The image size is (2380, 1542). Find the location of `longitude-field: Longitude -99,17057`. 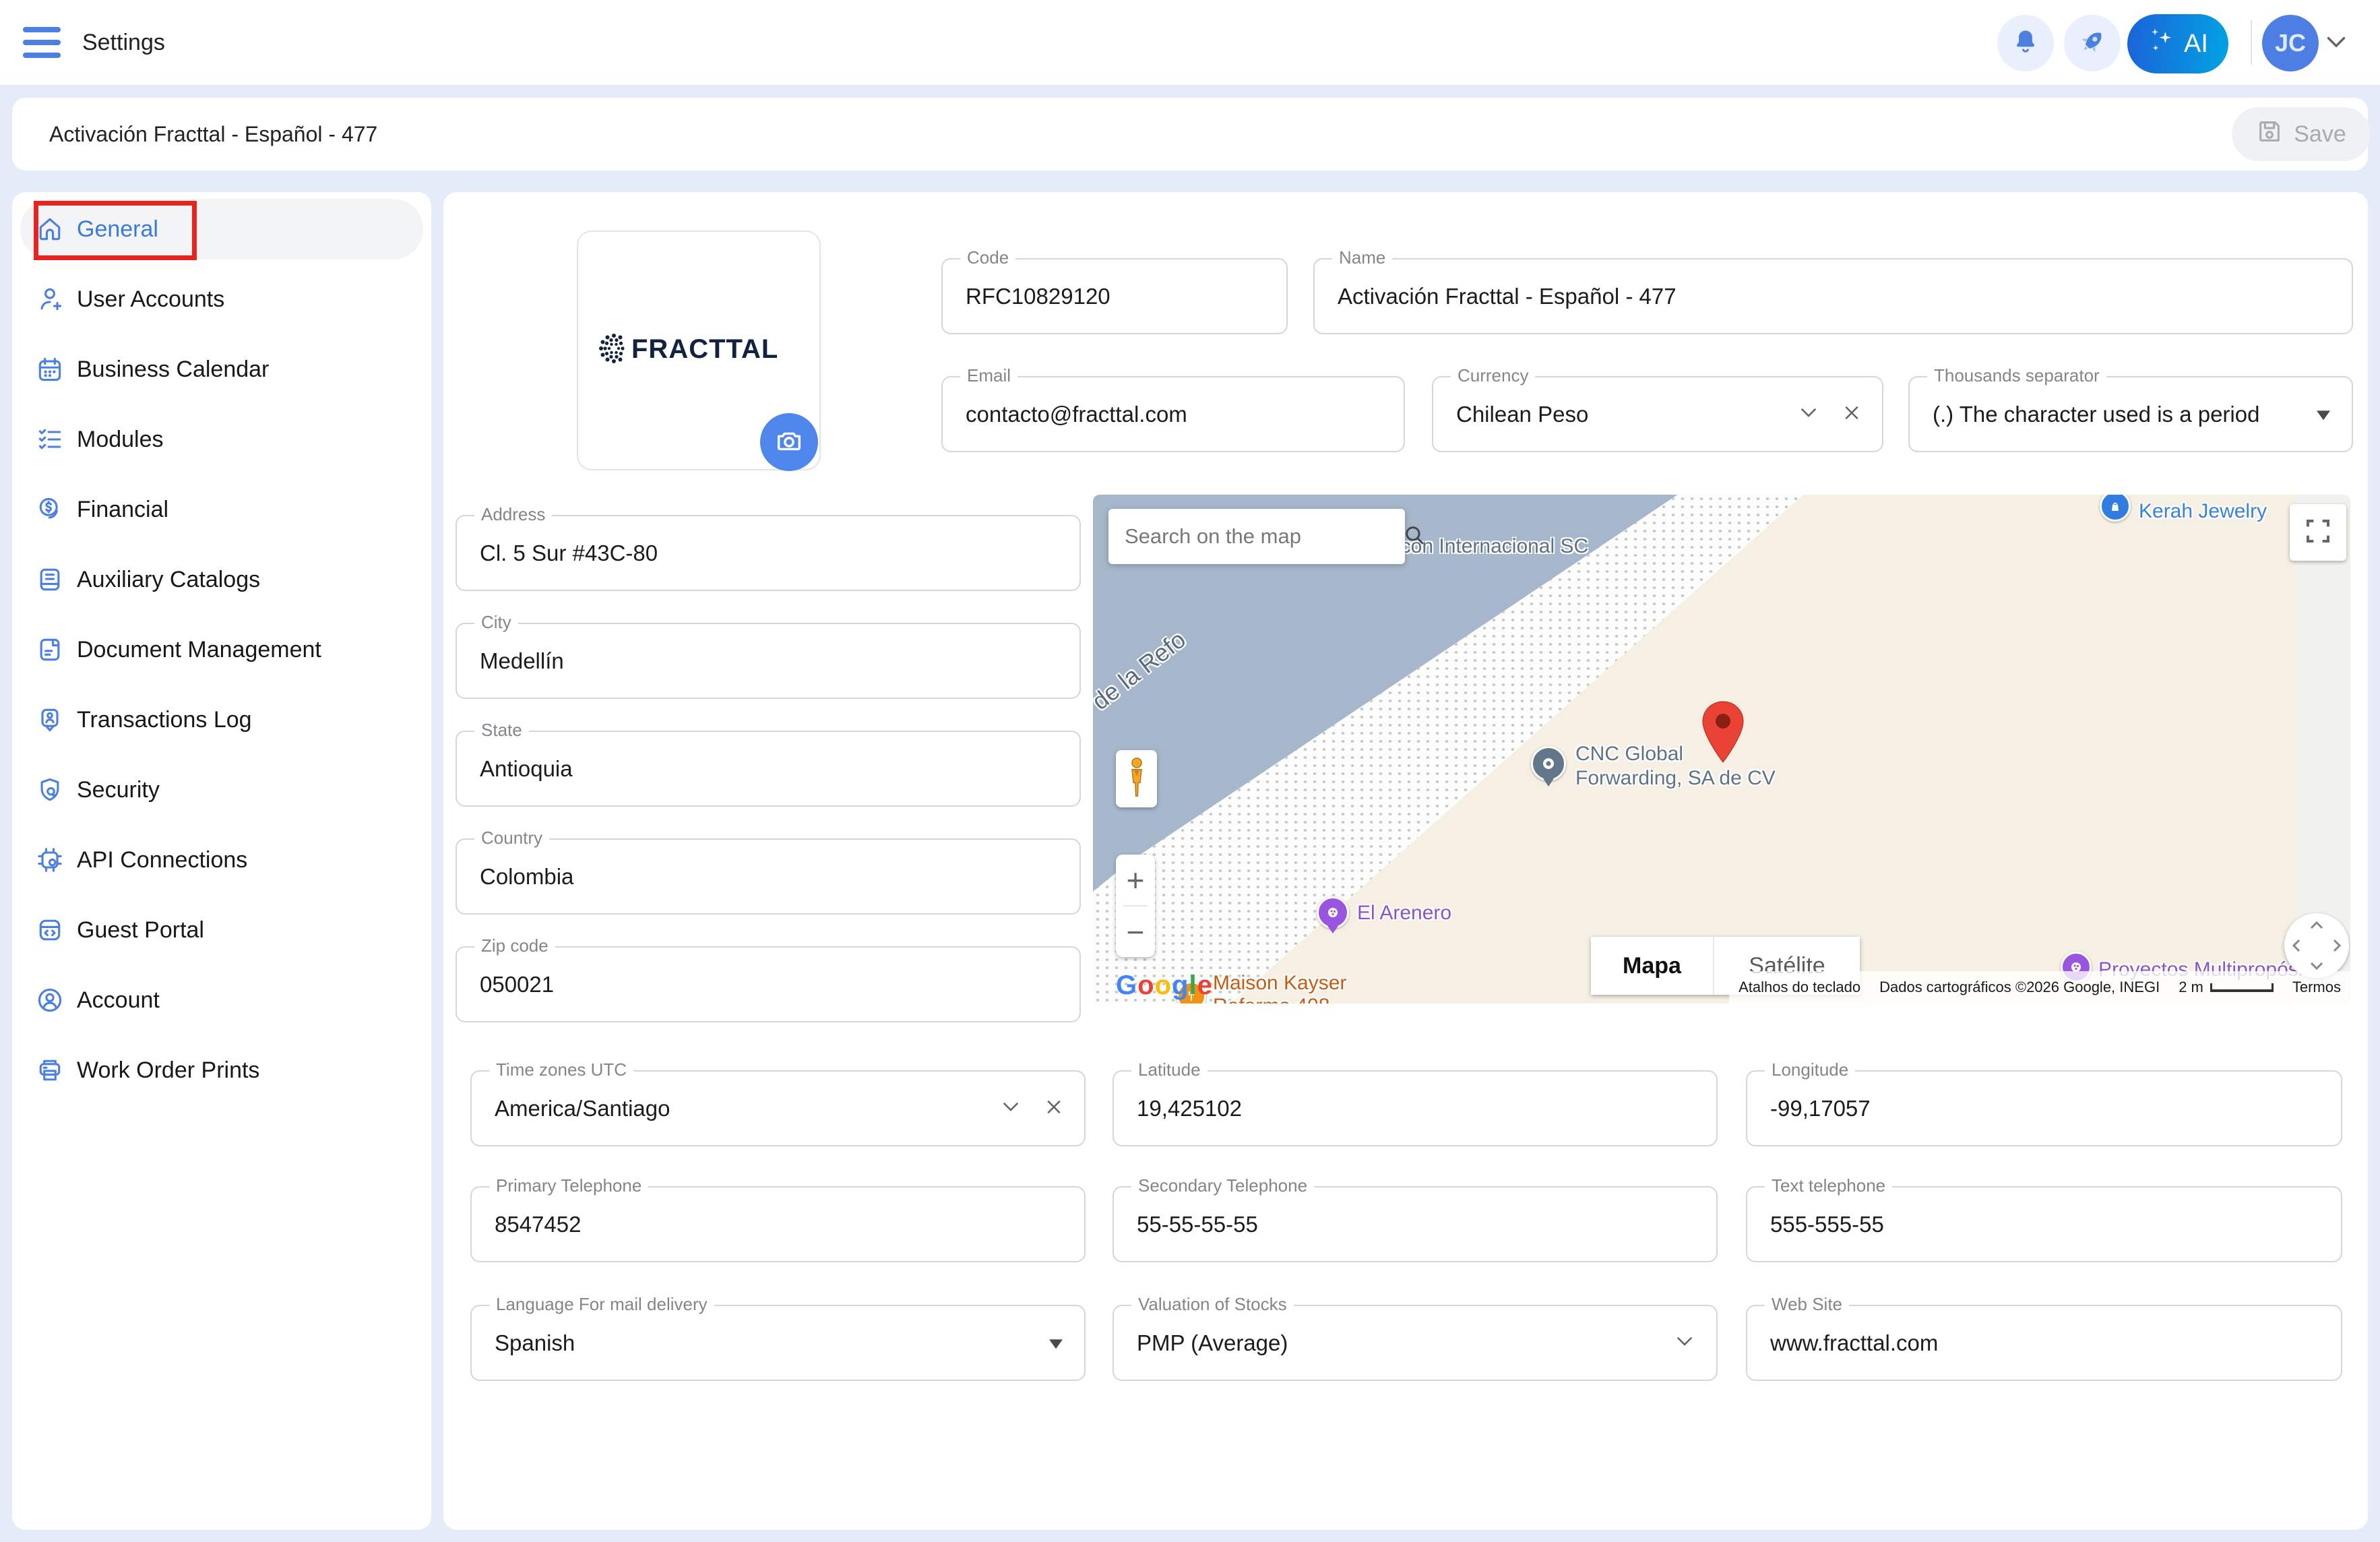

longitude-field: Longitude -99,17057 is located at coordinates (2044, 1102).